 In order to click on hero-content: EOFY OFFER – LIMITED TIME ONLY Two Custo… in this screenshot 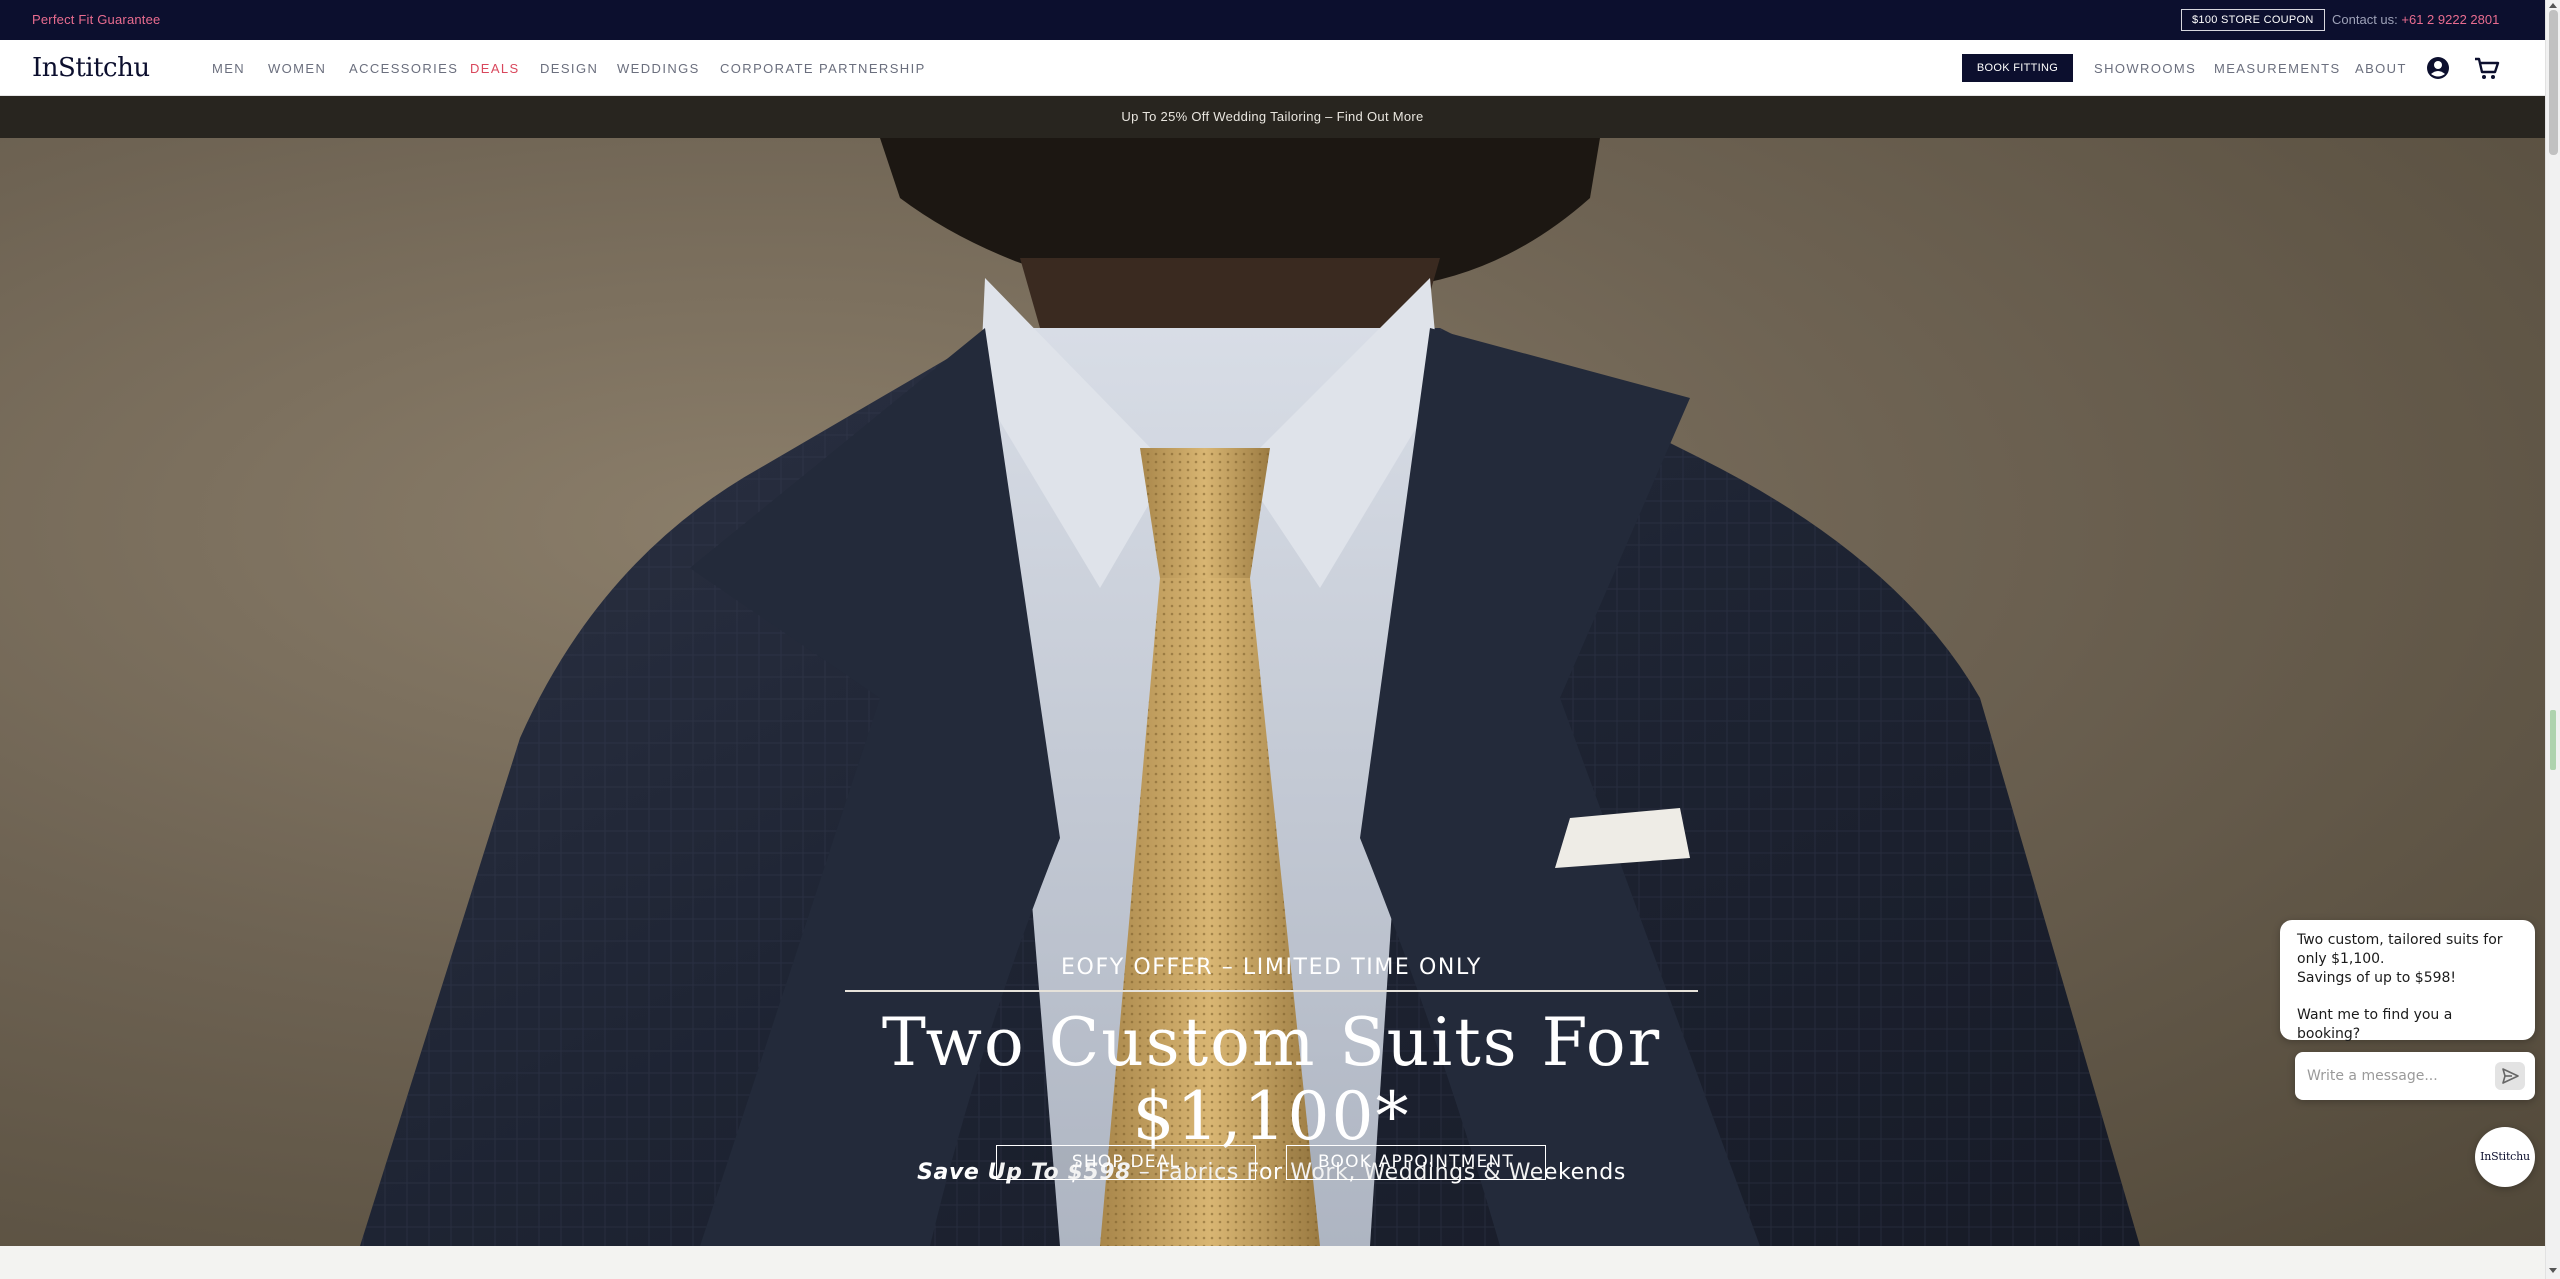, I will do `click(1271, 1070)`.